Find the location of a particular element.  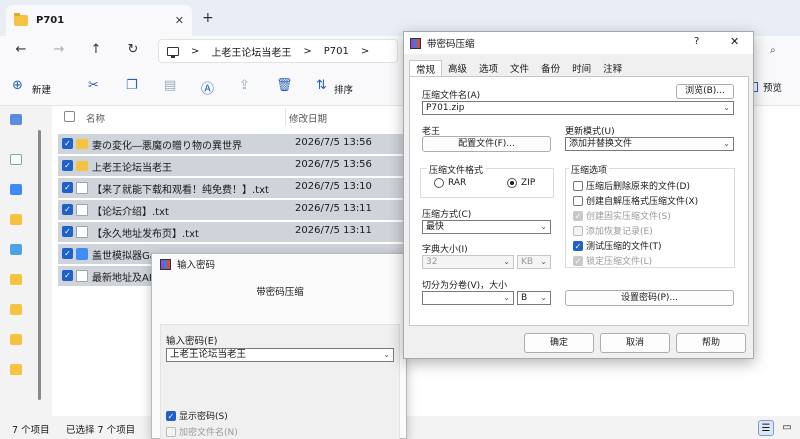

option-checkbox: ✓ 创建固实压缩文件(S) is located at coordinates (622, 215).